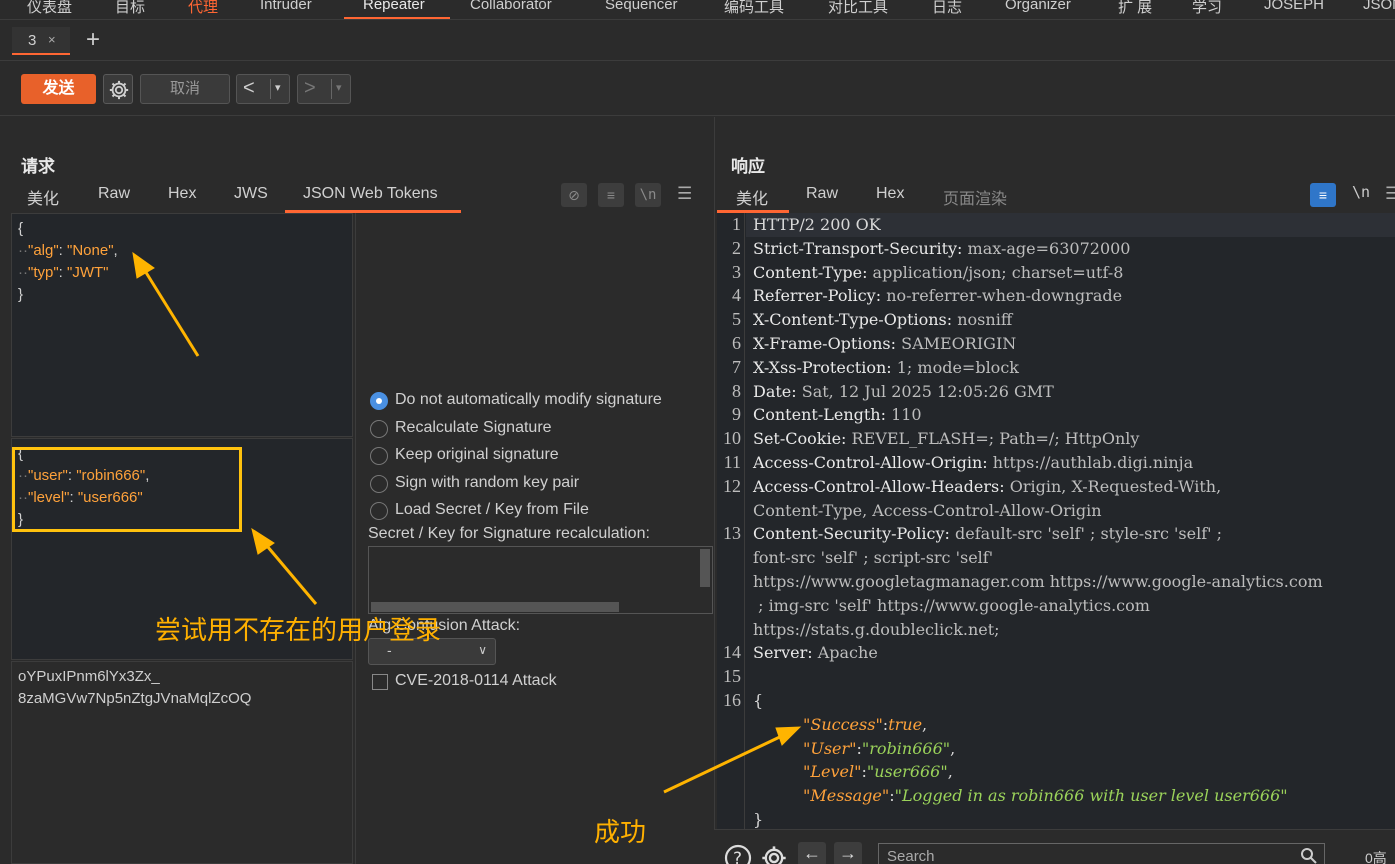  Describe the element at coordinates (298, 631) in the screenshot. I see `annotation-try-login: 尝试用不存在的用户登录` at that location.